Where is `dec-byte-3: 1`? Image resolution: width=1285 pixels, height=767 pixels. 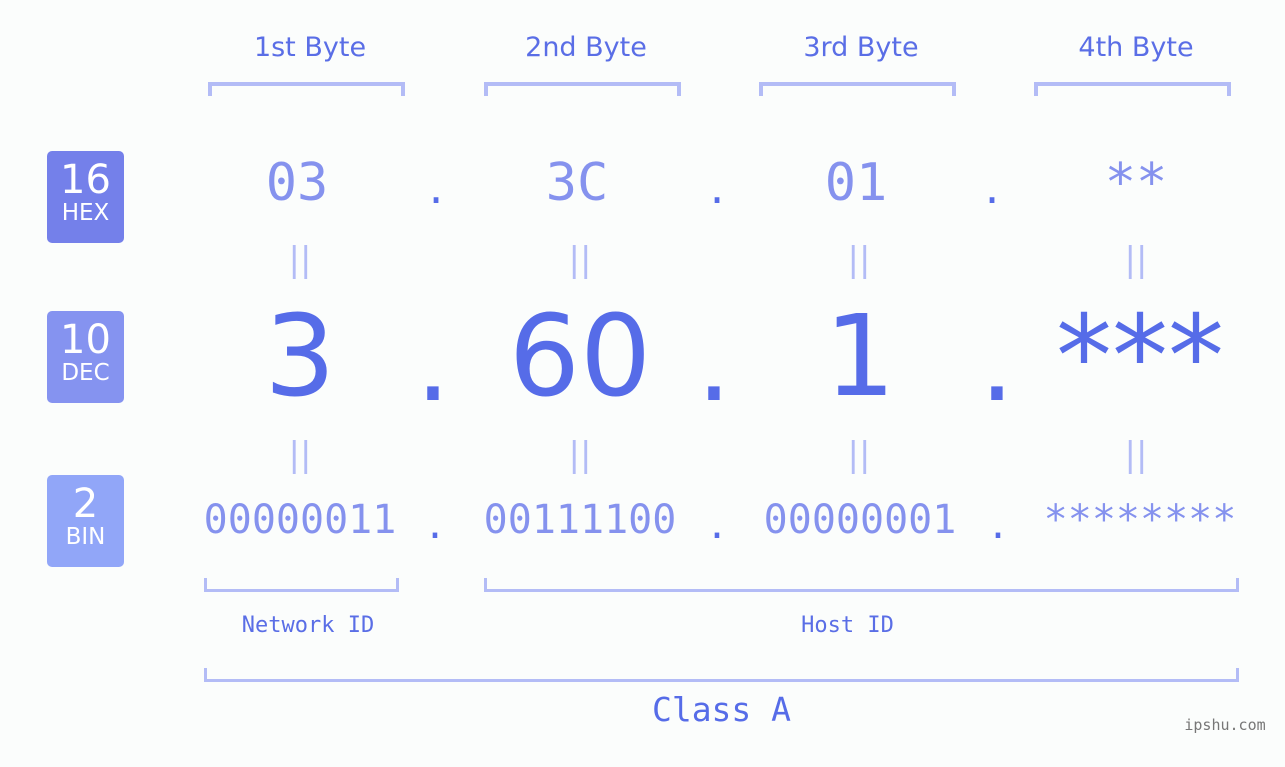 dec-byte-3: 1 is located at coordinates (860, 357).